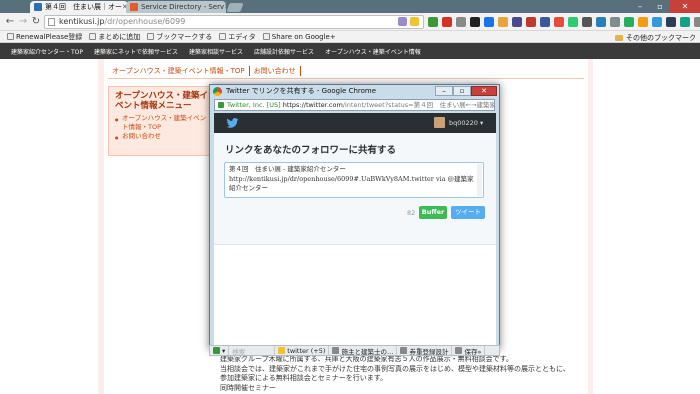 Image resolution: width=700 pixels, height=394 pixels. What do you see at coordinates (489, 22) in the screenshot?
I see `globe-icon` at bounding box center [489, 22].